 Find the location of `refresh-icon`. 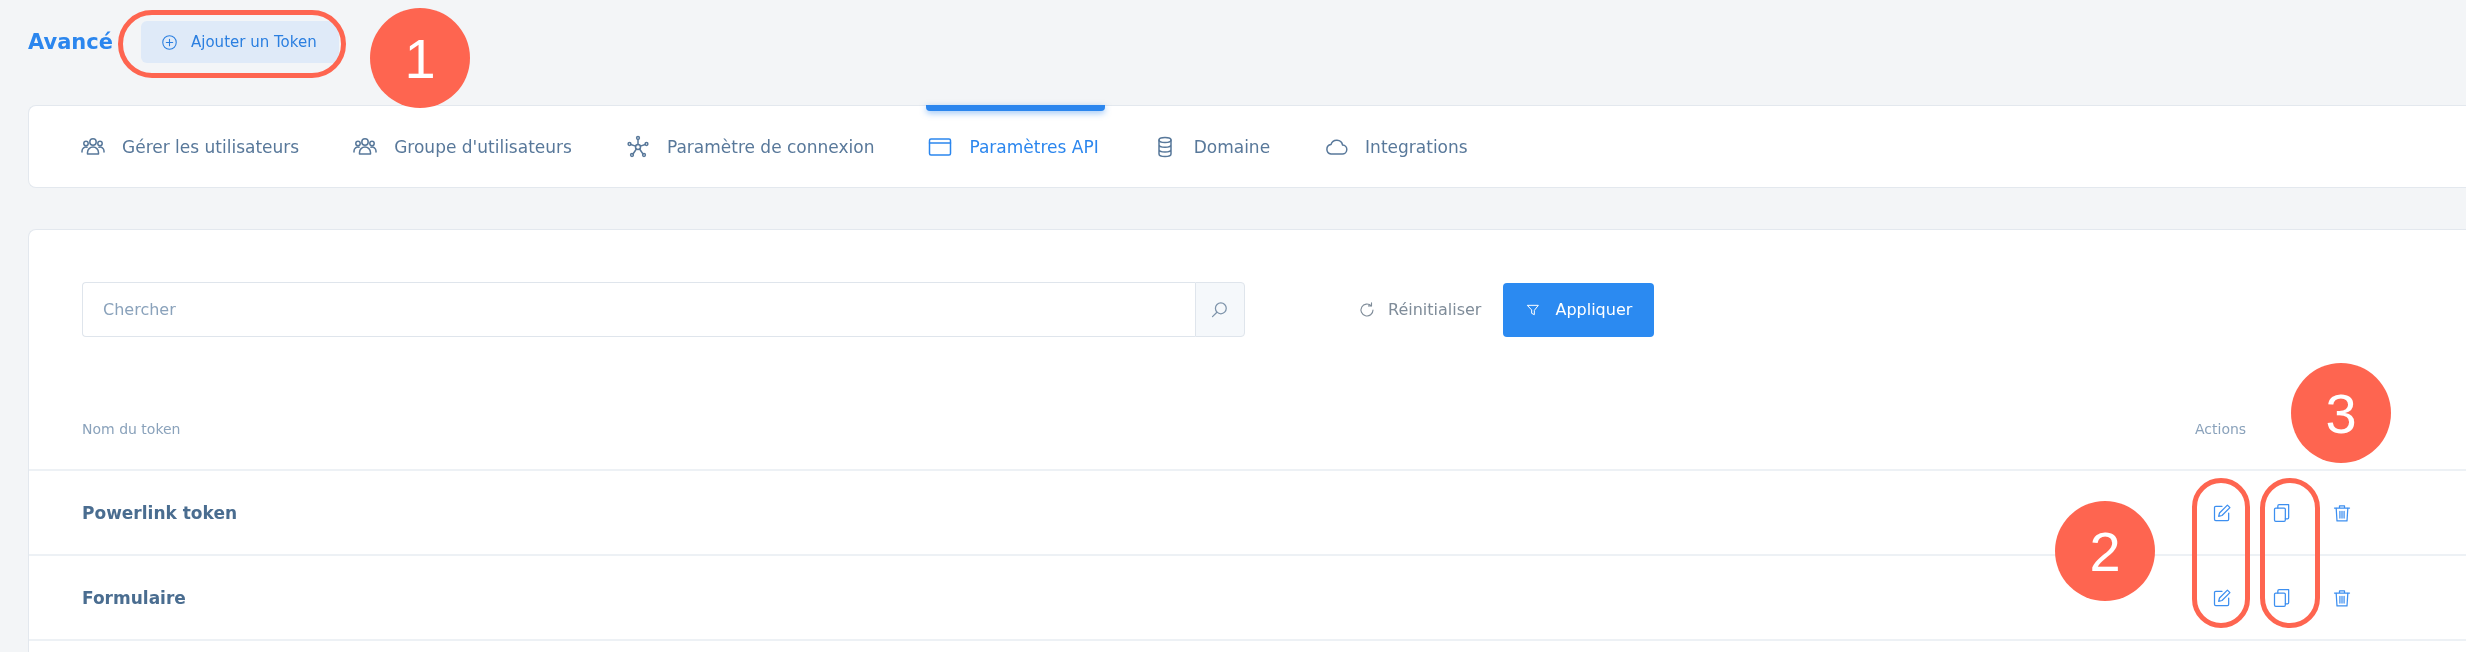

refresh-icon is located at coordinates (1367, 309).